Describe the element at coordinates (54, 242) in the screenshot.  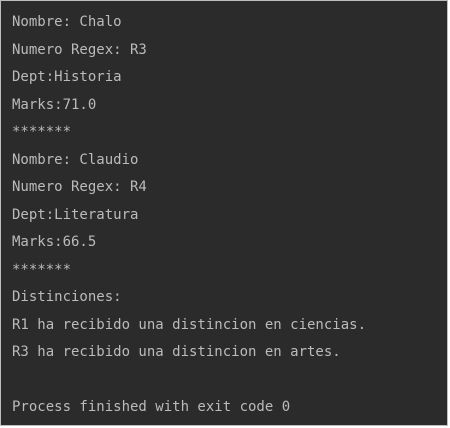
I see `console-line-marks-2: Marks:66.5` at that location.